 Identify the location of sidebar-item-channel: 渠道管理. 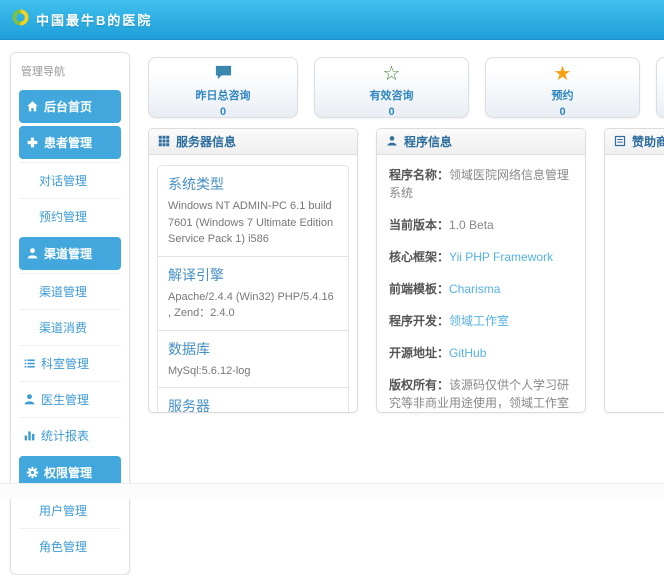
(70, 253).